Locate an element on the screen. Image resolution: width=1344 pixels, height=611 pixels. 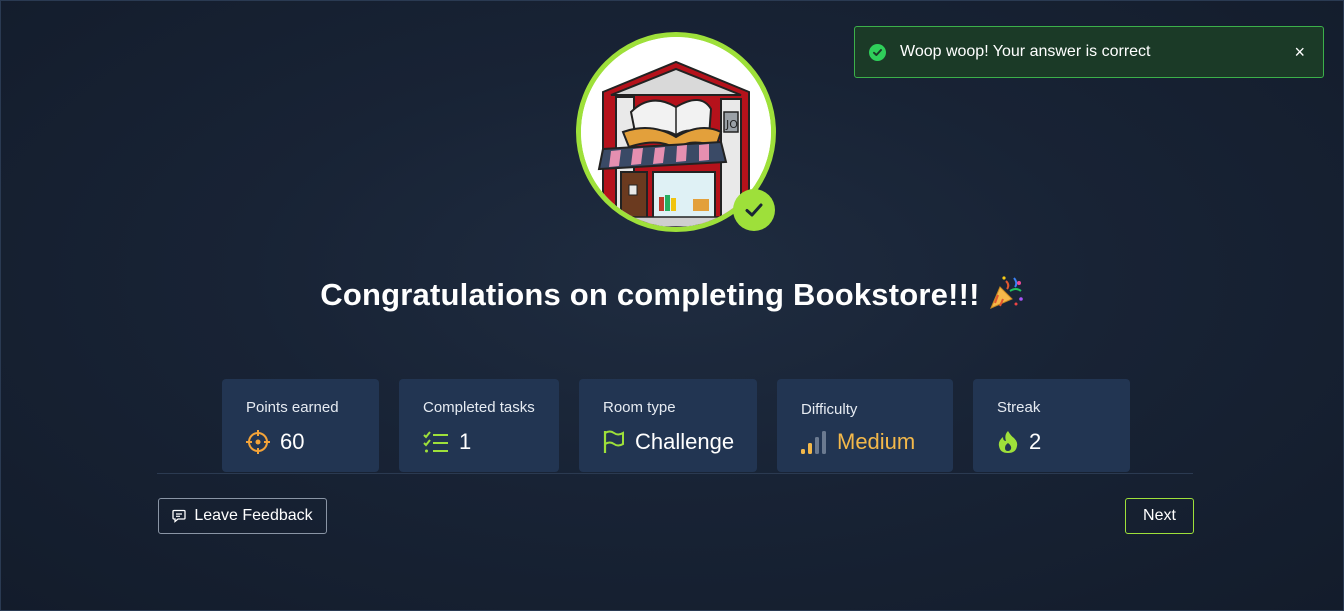
stat-value: Challenge is located at coordinates (685, 441).